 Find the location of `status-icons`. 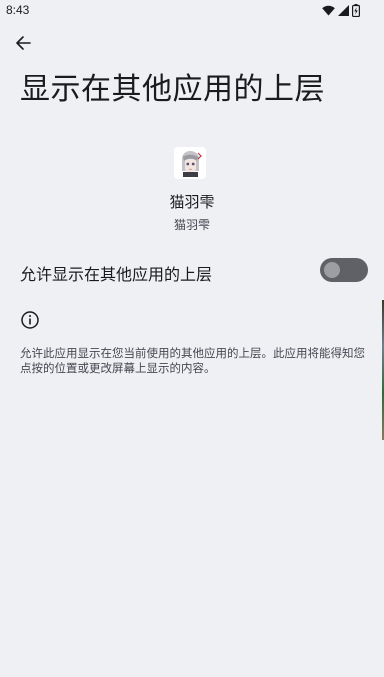

status-icons is located at coordinates (341, 10).